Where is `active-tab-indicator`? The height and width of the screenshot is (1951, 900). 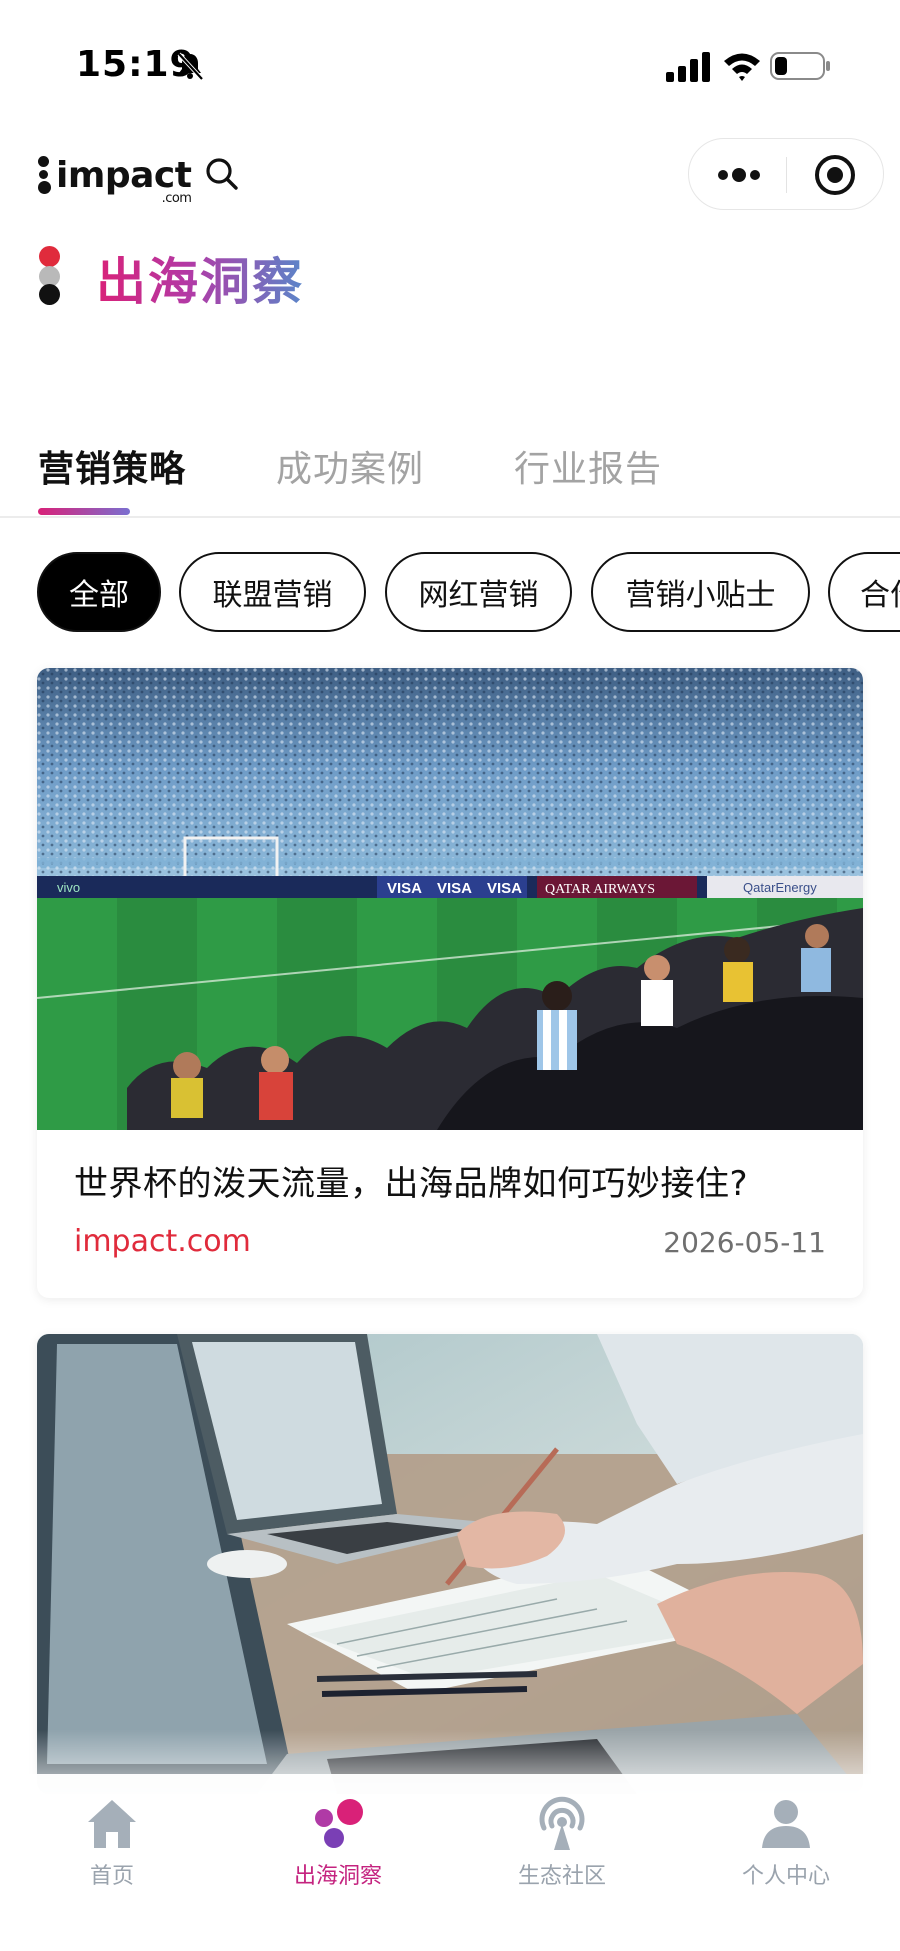
active-tab-indicator is located at coordinates (84, 511).